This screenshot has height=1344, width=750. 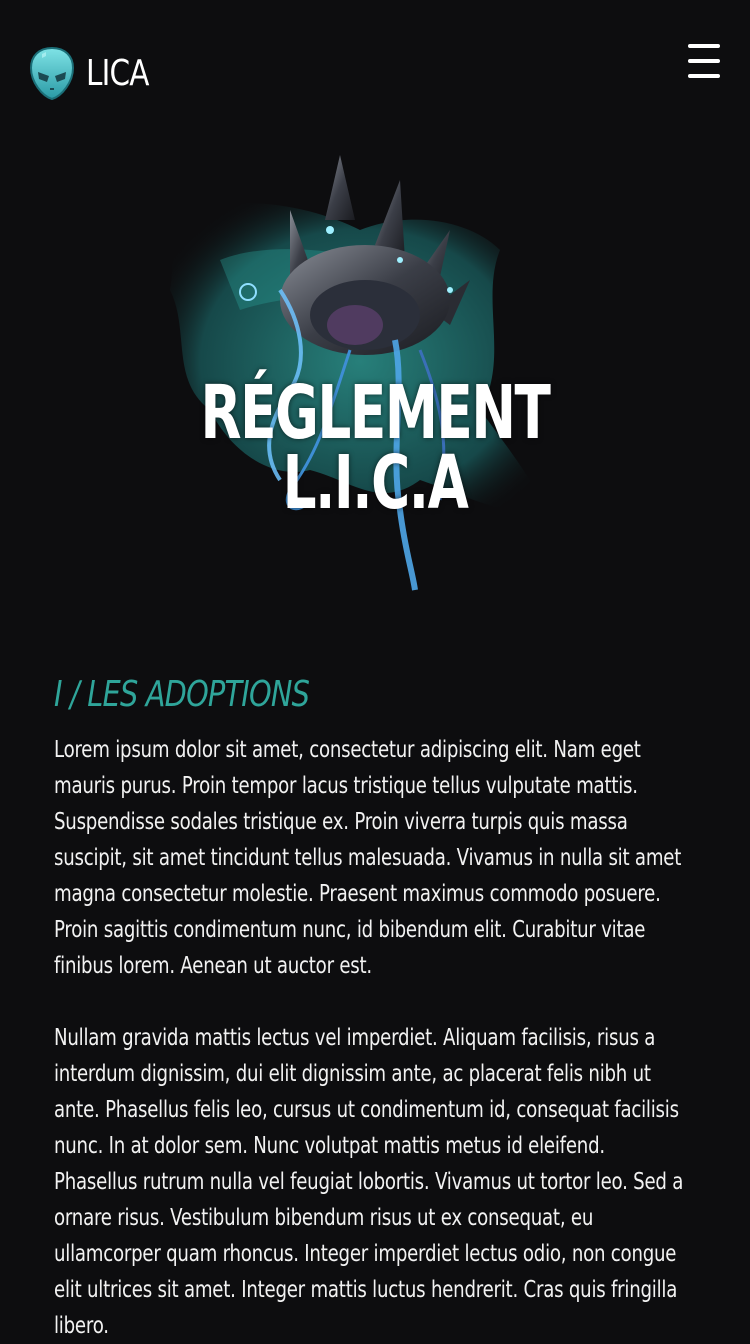 I want to click on page-title-line-1: RÉGLEMENT, so click(x=375, y=412).